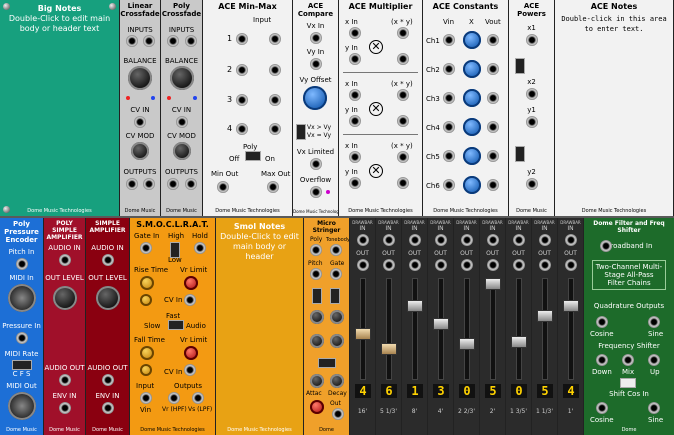 Image resolution: width=674 pixels, height=435 pixels. What do you see at coordinates (628, 383) in the screenshot?
I see `shift-switch` at bounding box center [628, 383].